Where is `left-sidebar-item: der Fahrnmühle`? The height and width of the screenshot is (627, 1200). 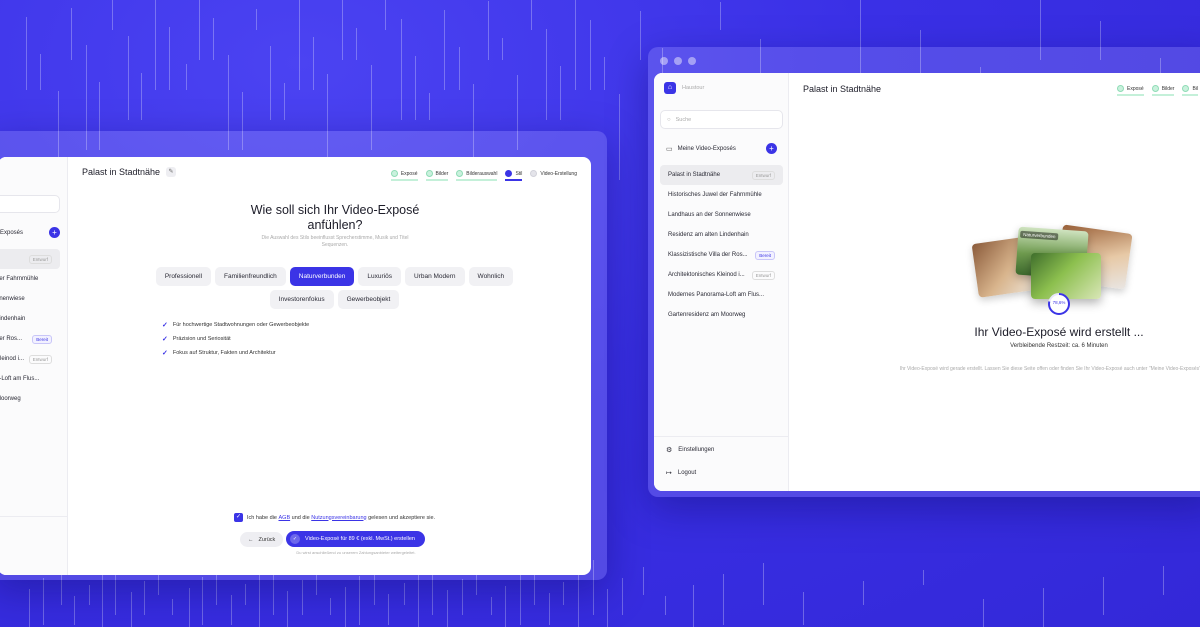
left-sidebar-item: der Fahrnmühle is located at coordinates (30, 279).